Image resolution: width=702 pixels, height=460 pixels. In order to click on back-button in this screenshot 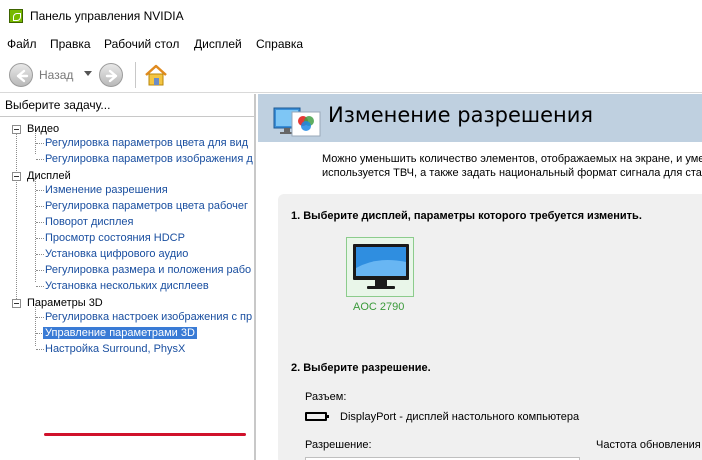, I will do `click(21, 75)`.